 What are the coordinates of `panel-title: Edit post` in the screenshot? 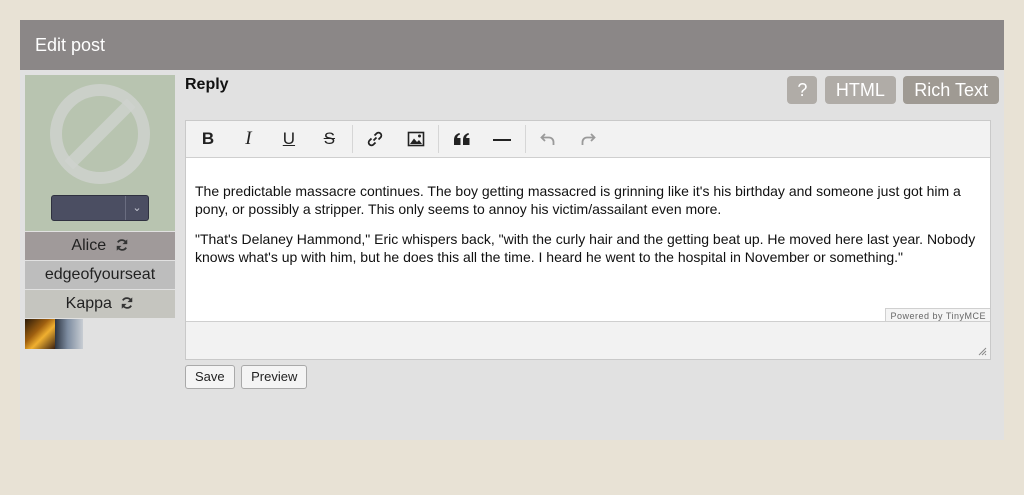 It's located at (512, 45).